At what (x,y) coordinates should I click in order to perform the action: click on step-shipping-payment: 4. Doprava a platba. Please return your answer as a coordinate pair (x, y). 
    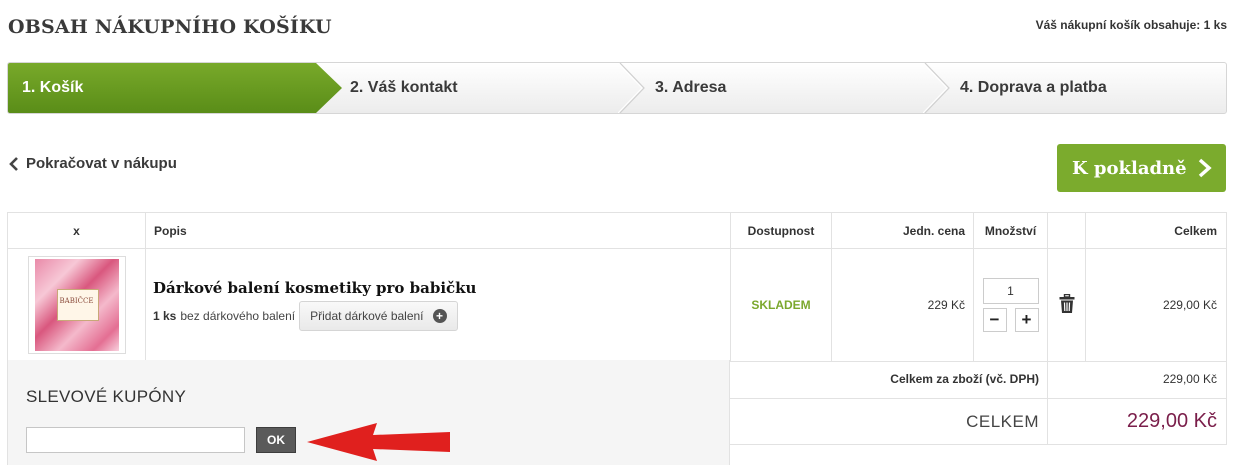
    Looking at the image, I should click on (1033, 88).